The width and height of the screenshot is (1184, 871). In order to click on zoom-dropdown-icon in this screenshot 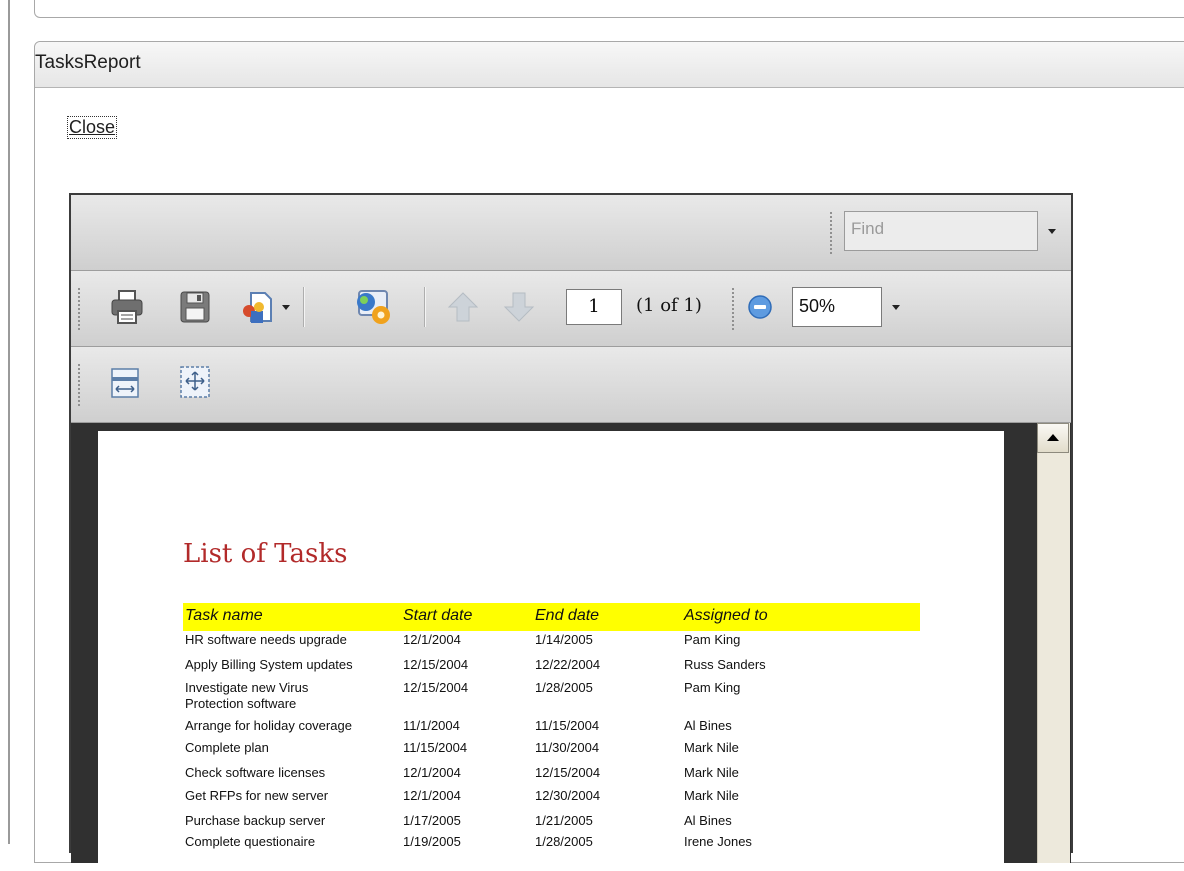, I will do `click(896, 307)`.